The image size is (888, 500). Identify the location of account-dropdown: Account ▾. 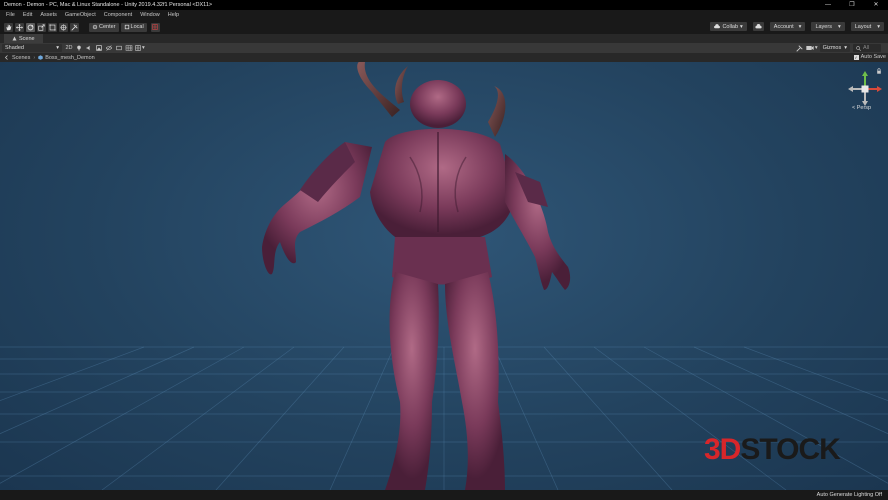
(787, 26).